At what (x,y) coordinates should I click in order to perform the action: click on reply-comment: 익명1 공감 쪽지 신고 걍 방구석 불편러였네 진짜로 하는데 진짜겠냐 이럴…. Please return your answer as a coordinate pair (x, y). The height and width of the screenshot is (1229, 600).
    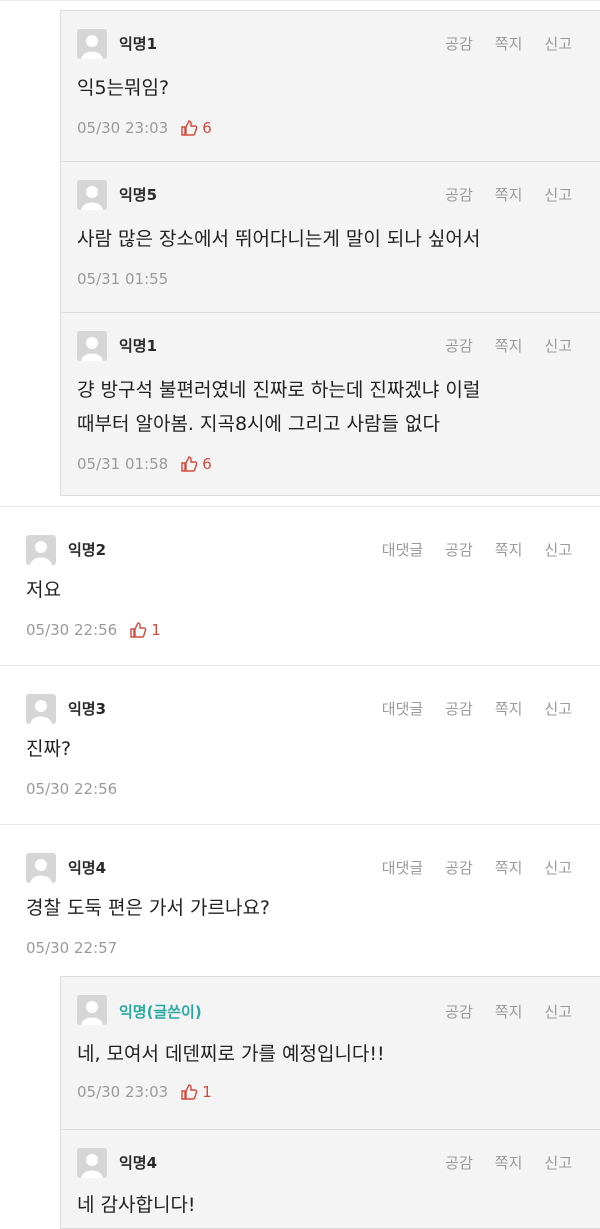
    Looking at the image, I should click on (330, 404).